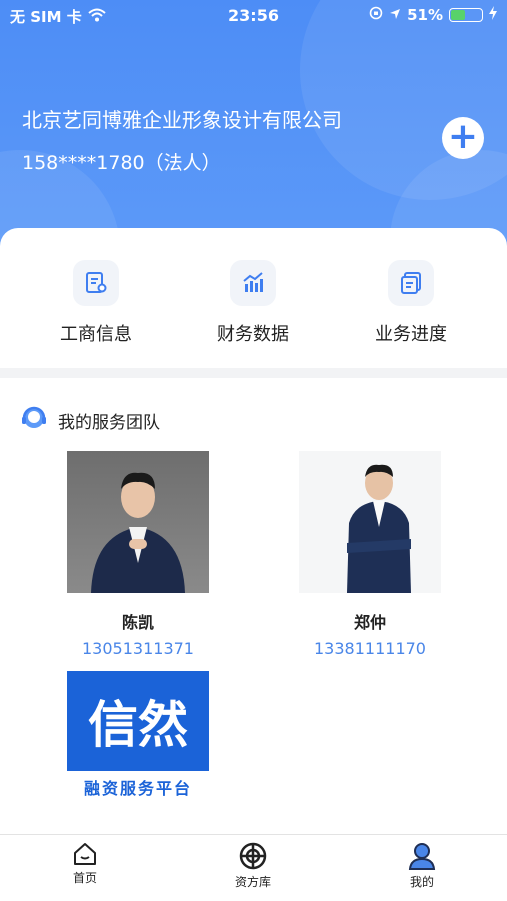 This screenshot has width=507, height=901. I want to click on finance-data-label: 财务数据, so click(253, 334).